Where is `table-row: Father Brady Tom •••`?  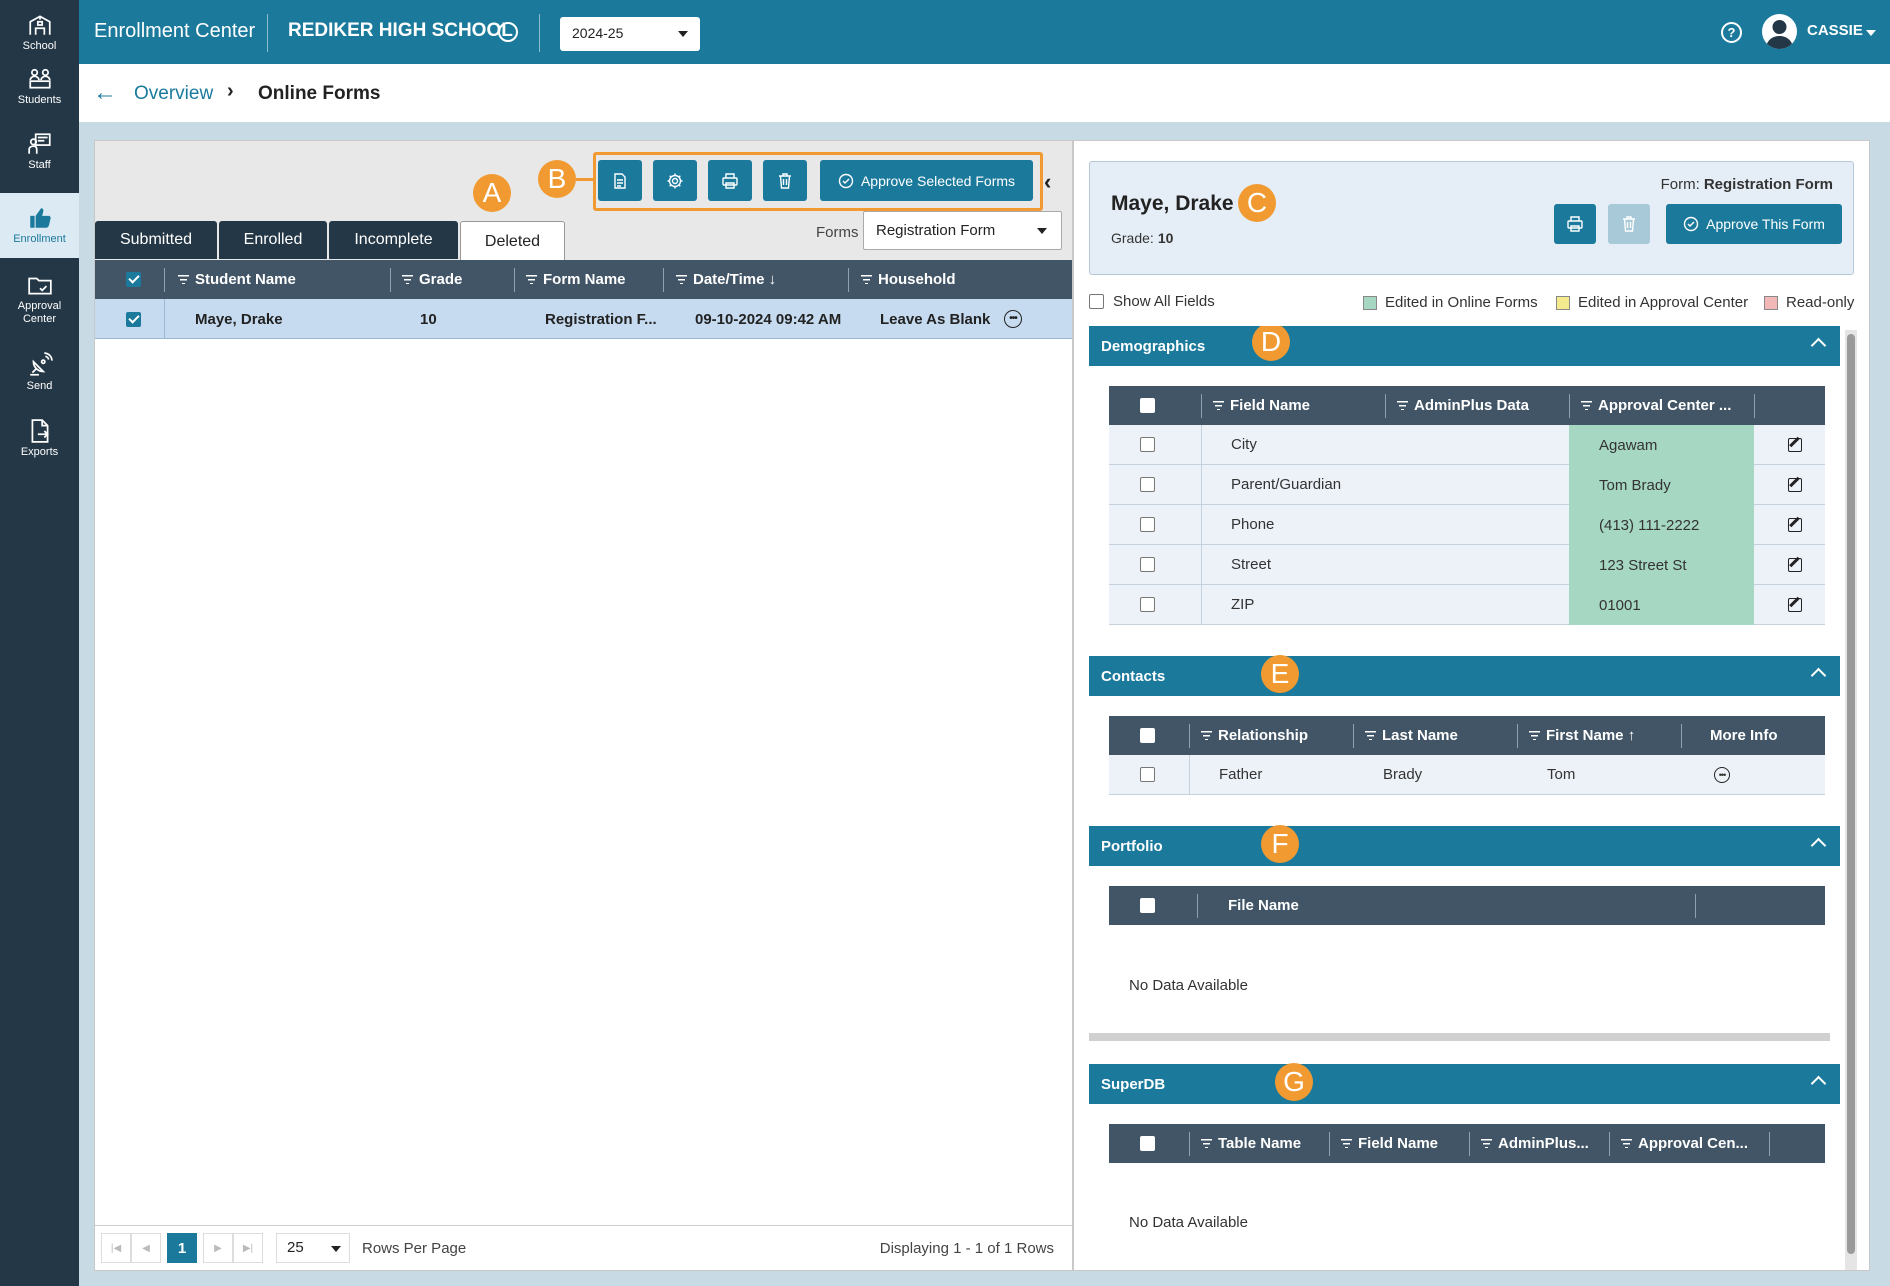 table-row: Father Brady Tom ••• is located at coordinates (1467, 775).